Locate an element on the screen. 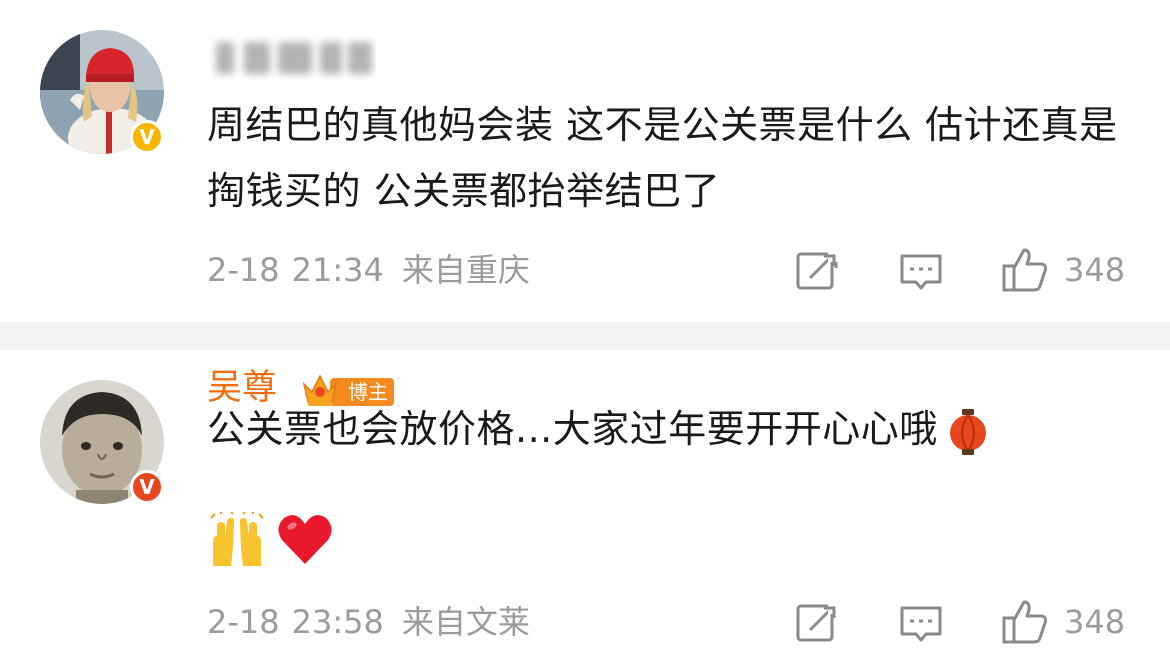  comment-time: 21:34 is located at coordinates (337, 270).